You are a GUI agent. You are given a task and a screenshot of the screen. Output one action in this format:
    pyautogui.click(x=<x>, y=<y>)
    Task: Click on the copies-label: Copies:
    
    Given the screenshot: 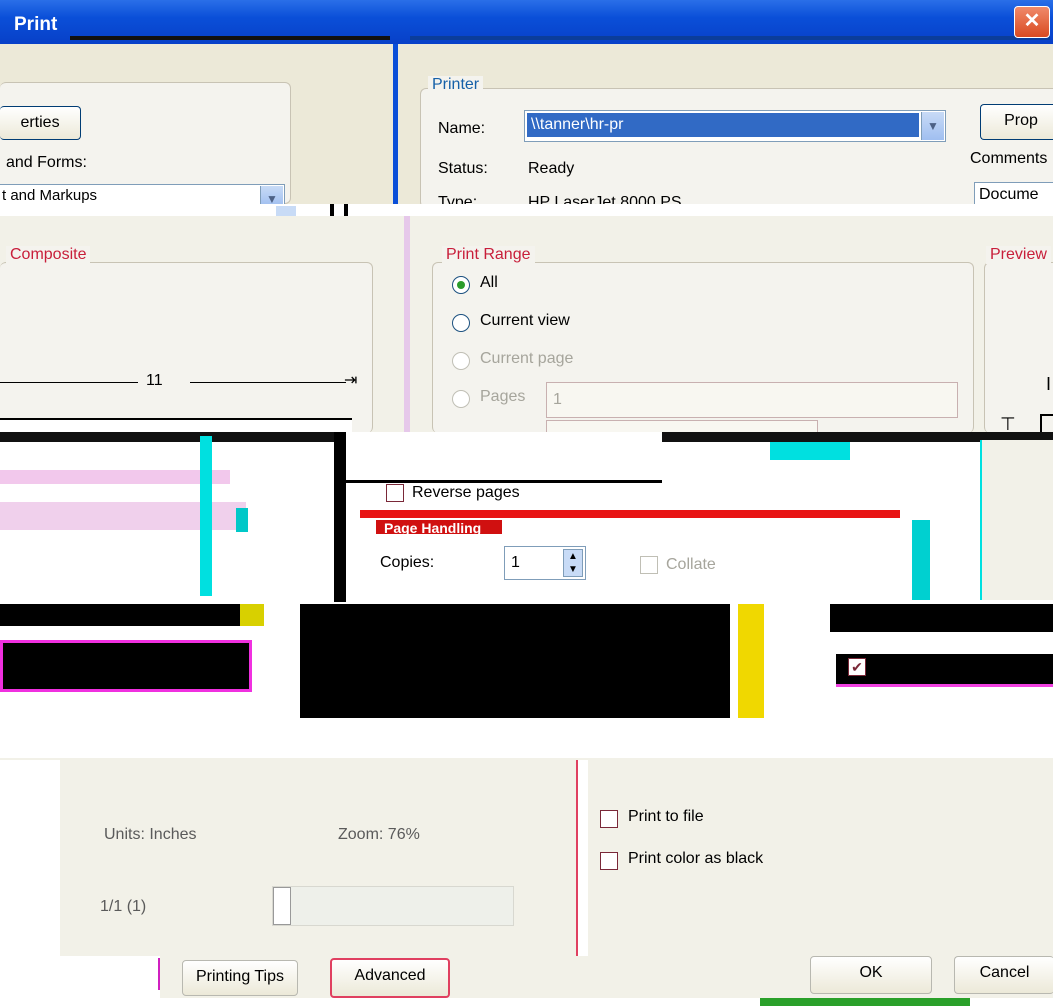 What is the action you would take?
    pyautogui.click(x=407, y=562)
    